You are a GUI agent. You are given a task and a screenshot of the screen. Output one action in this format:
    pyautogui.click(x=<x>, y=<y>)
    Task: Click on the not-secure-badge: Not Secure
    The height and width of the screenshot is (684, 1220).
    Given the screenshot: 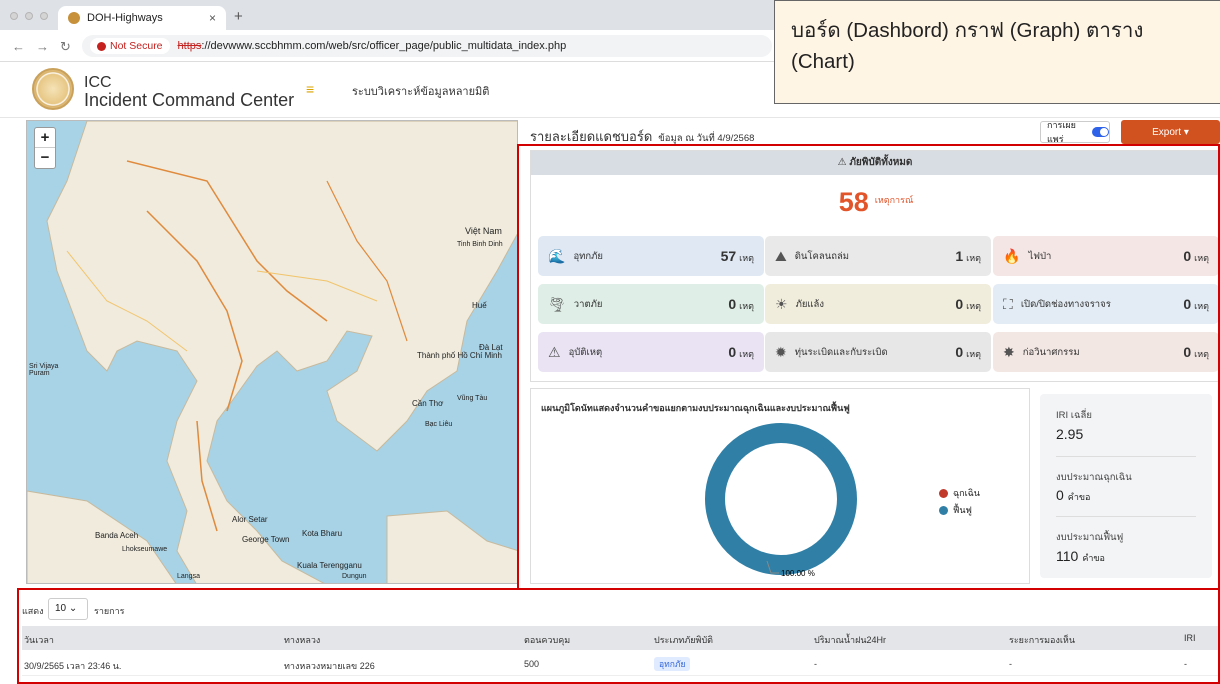 What is the action you would take?
    pyautogui.click(x=130, y=46)
    